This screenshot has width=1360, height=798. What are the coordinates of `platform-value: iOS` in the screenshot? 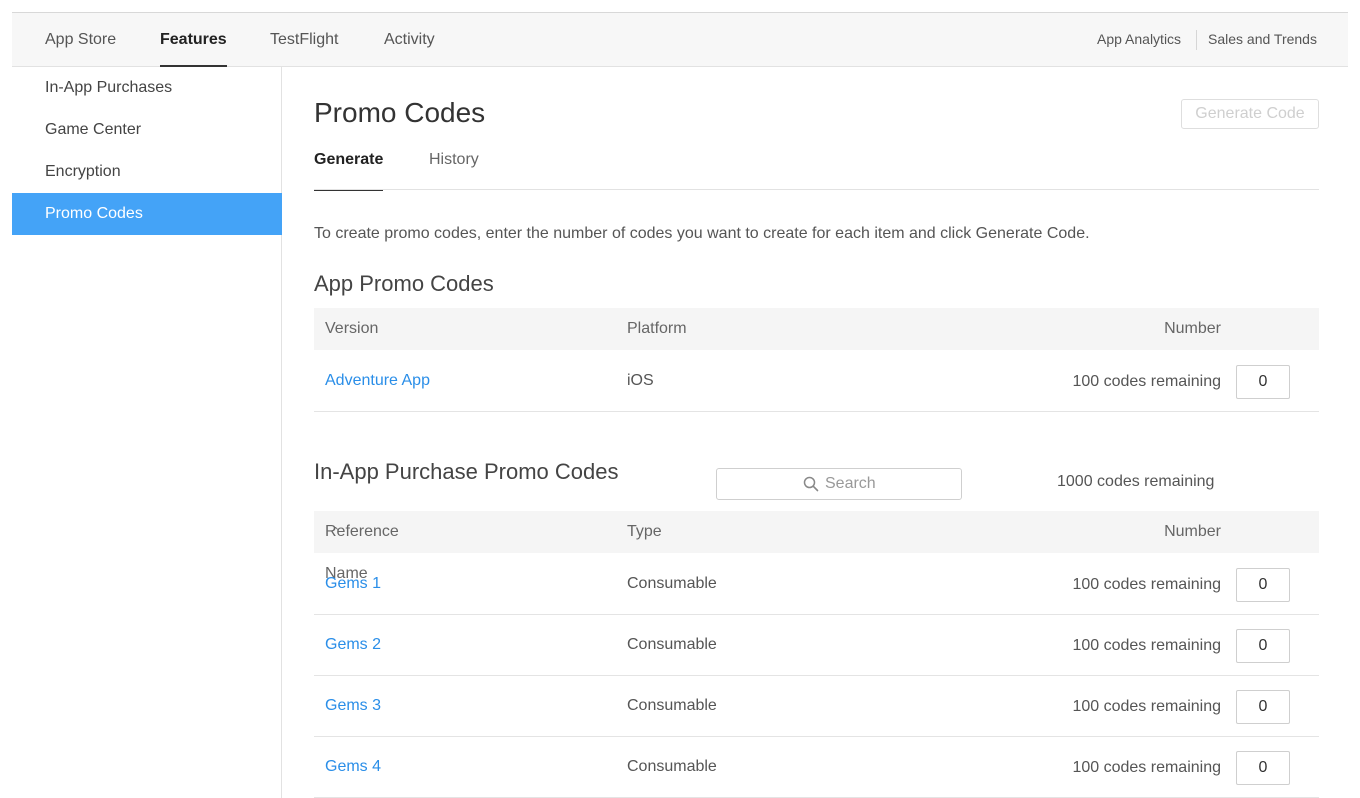 It's located at (640, 380).